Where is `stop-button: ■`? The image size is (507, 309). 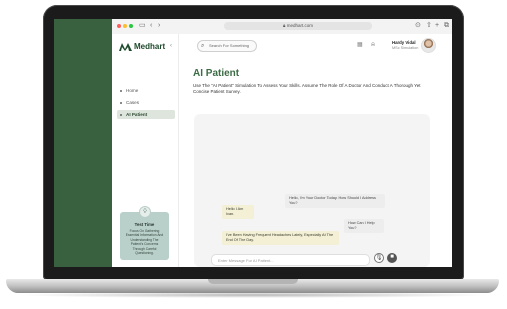 stop-button: ■ is located at coordinates (392, 258).